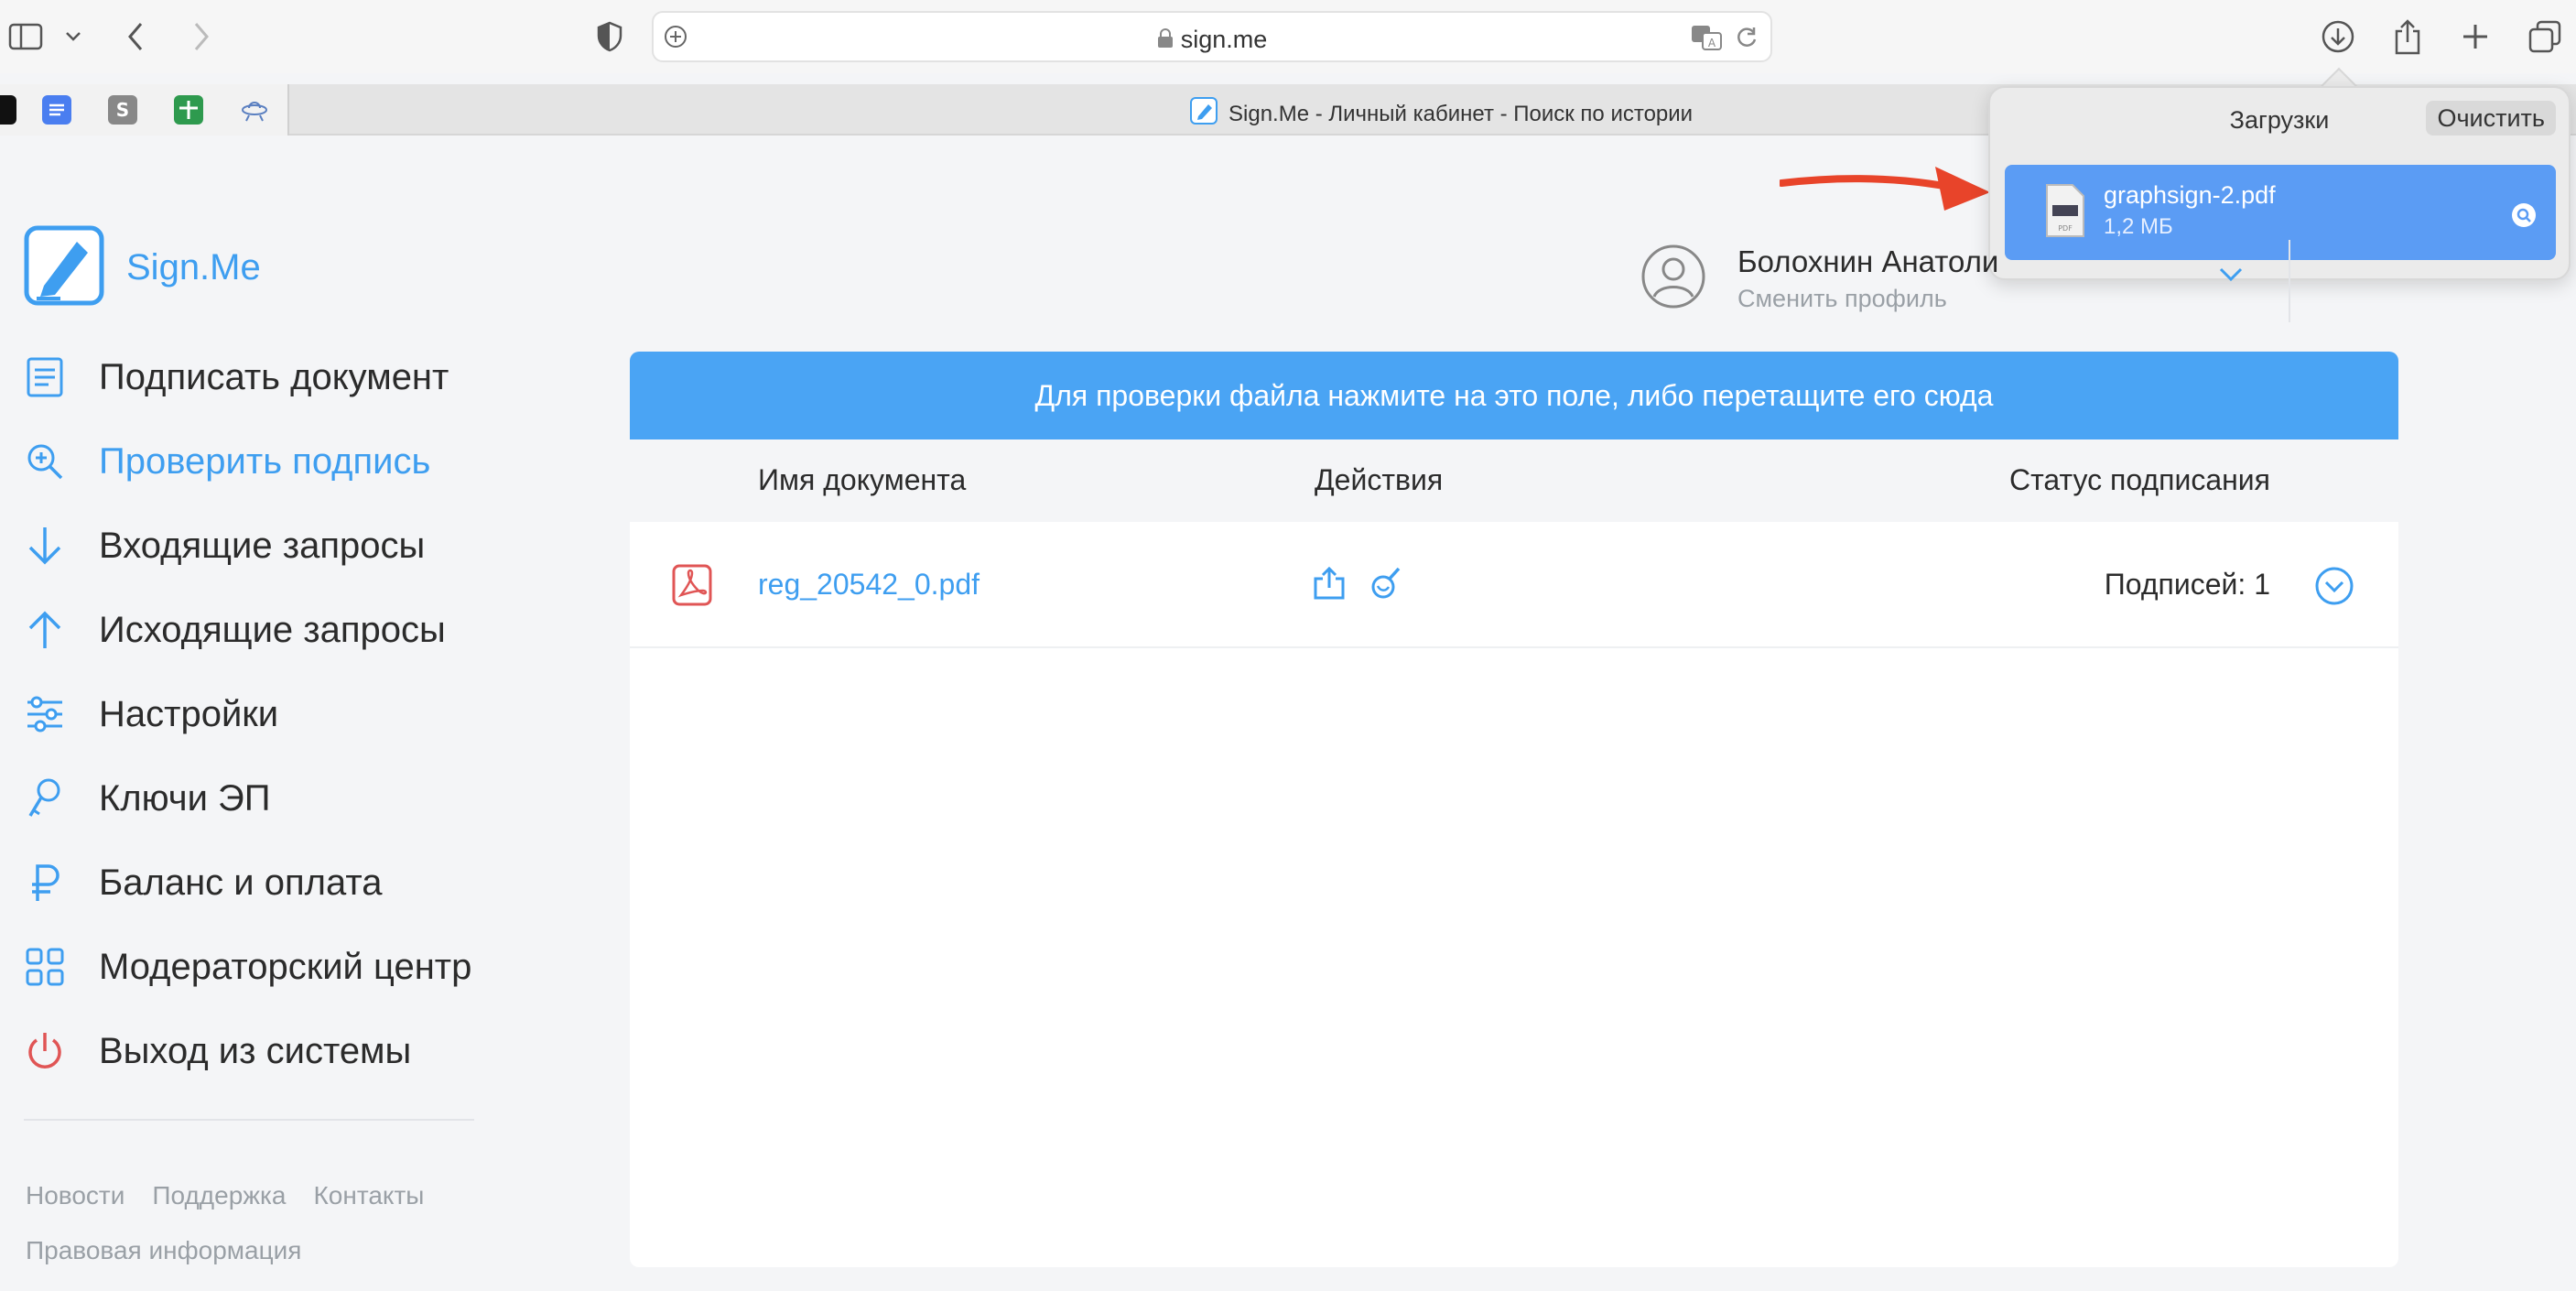 The image size is (2576, 1291). I want to click on tab-overview-icon, so click(2545, 37).